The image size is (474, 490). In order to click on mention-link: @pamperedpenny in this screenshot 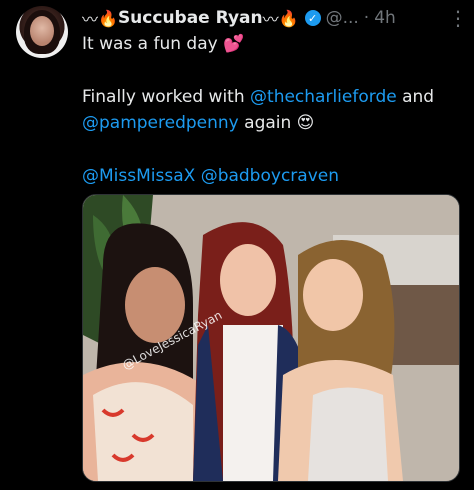, I will do `click(160, 123)`.